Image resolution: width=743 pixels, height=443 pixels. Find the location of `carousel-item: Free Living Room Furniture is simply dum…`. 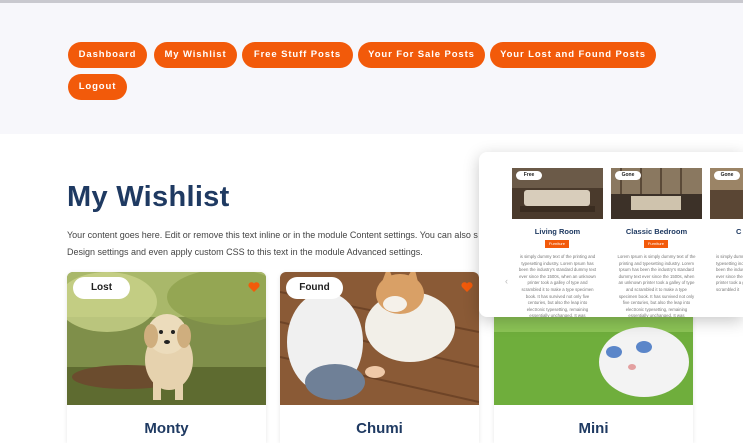

carousel-item: Free Living Room Furniture is simply dum… is located at coordinates (557, 242).